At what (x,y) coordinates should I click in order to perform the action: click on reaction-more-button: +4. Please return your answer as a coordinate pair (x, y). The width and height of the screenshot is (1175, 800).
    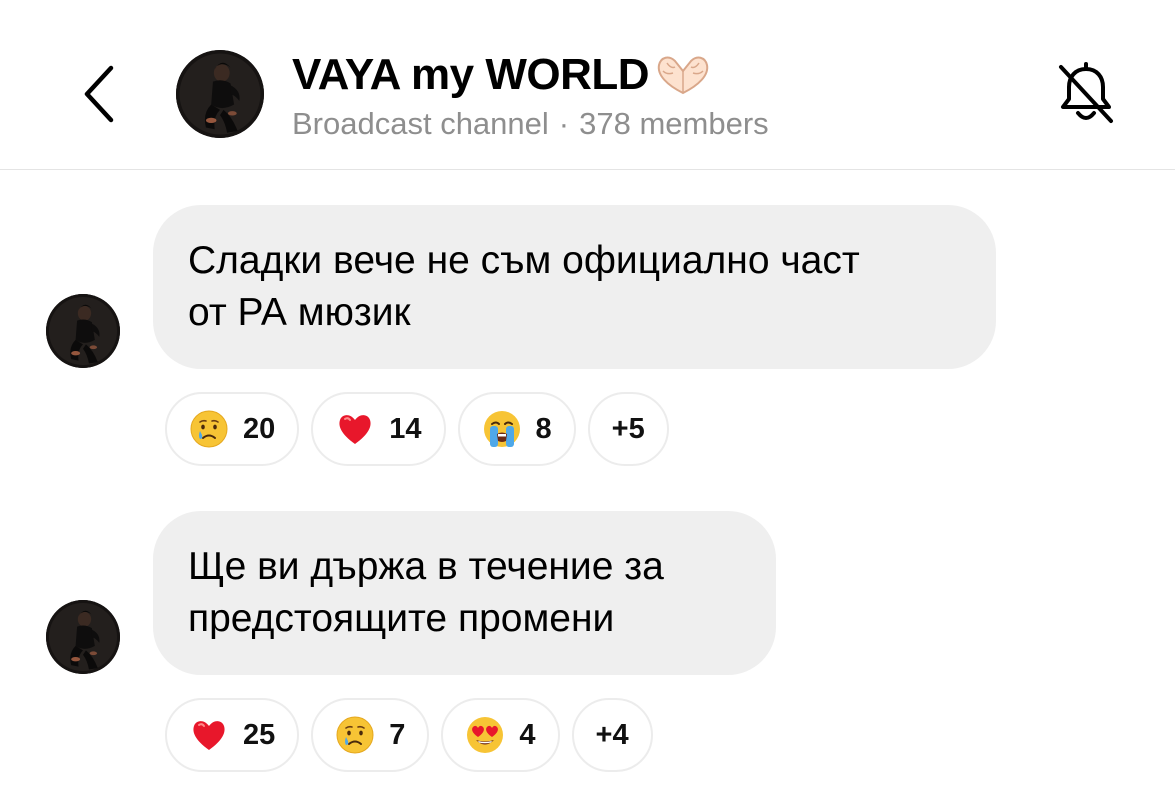
    Looking at the image, I should click on (612, 735).